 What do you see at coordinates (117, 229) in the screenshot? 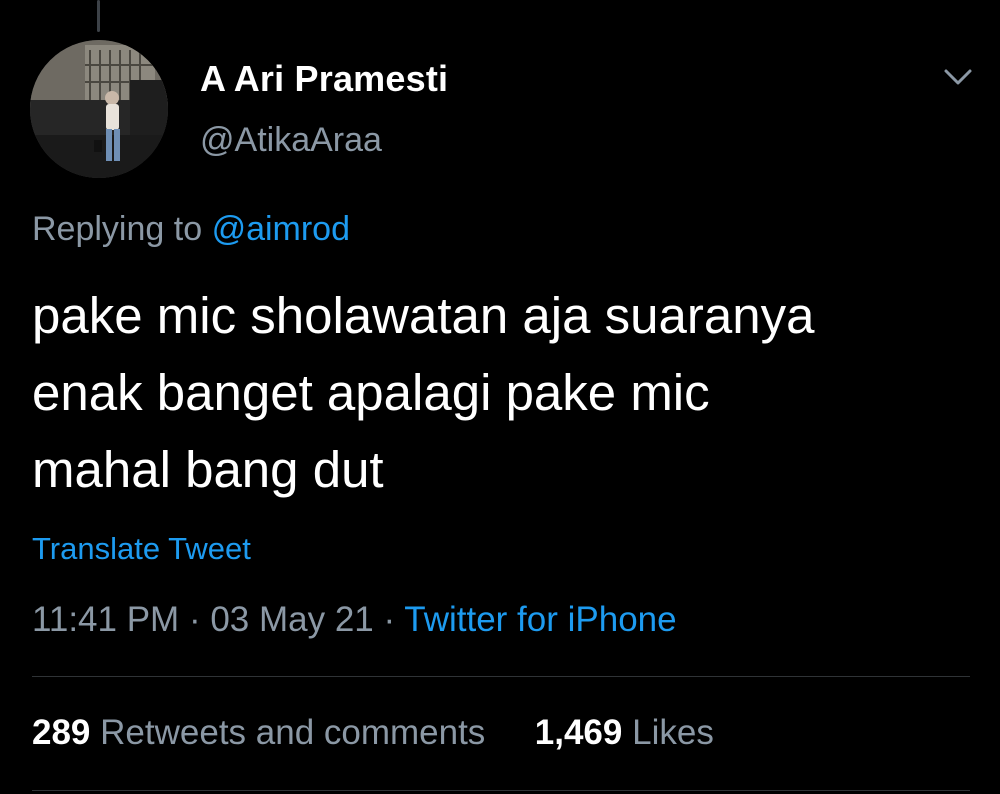
I see `replying-to-label: Replying to` at bounding box center [117, 229].